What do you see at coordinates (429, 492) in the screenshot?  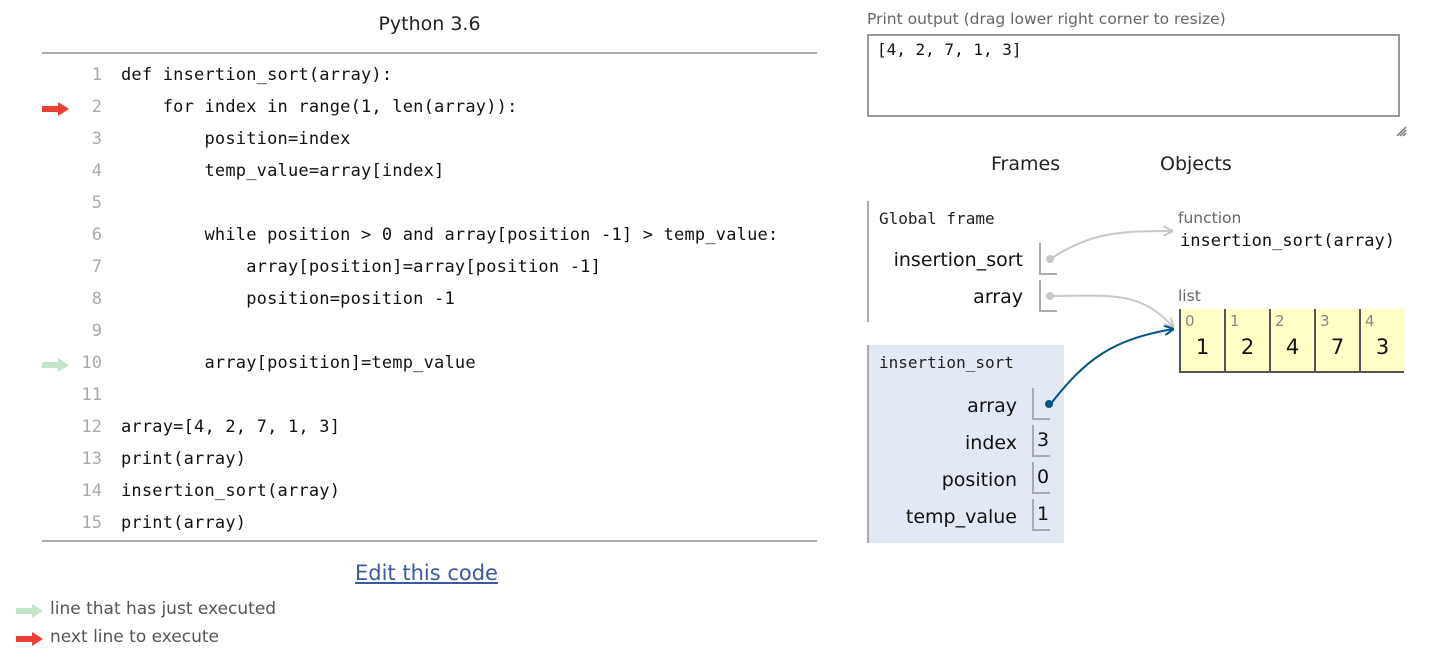 I see `code-line: 14 insertion_sort(array)` at bounding box center [429, 492].